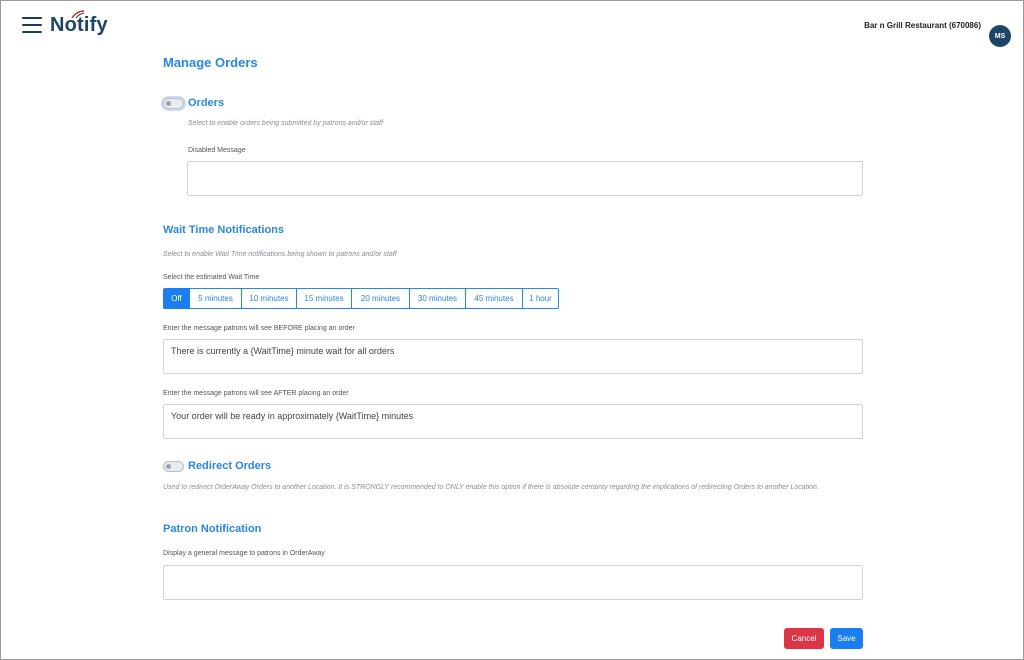 The image size is (1024, 660). What do you see at coordinates (78, 14) in the screenshot?
I see `logo-swoosh-icon` at bounding box center [78, 14].